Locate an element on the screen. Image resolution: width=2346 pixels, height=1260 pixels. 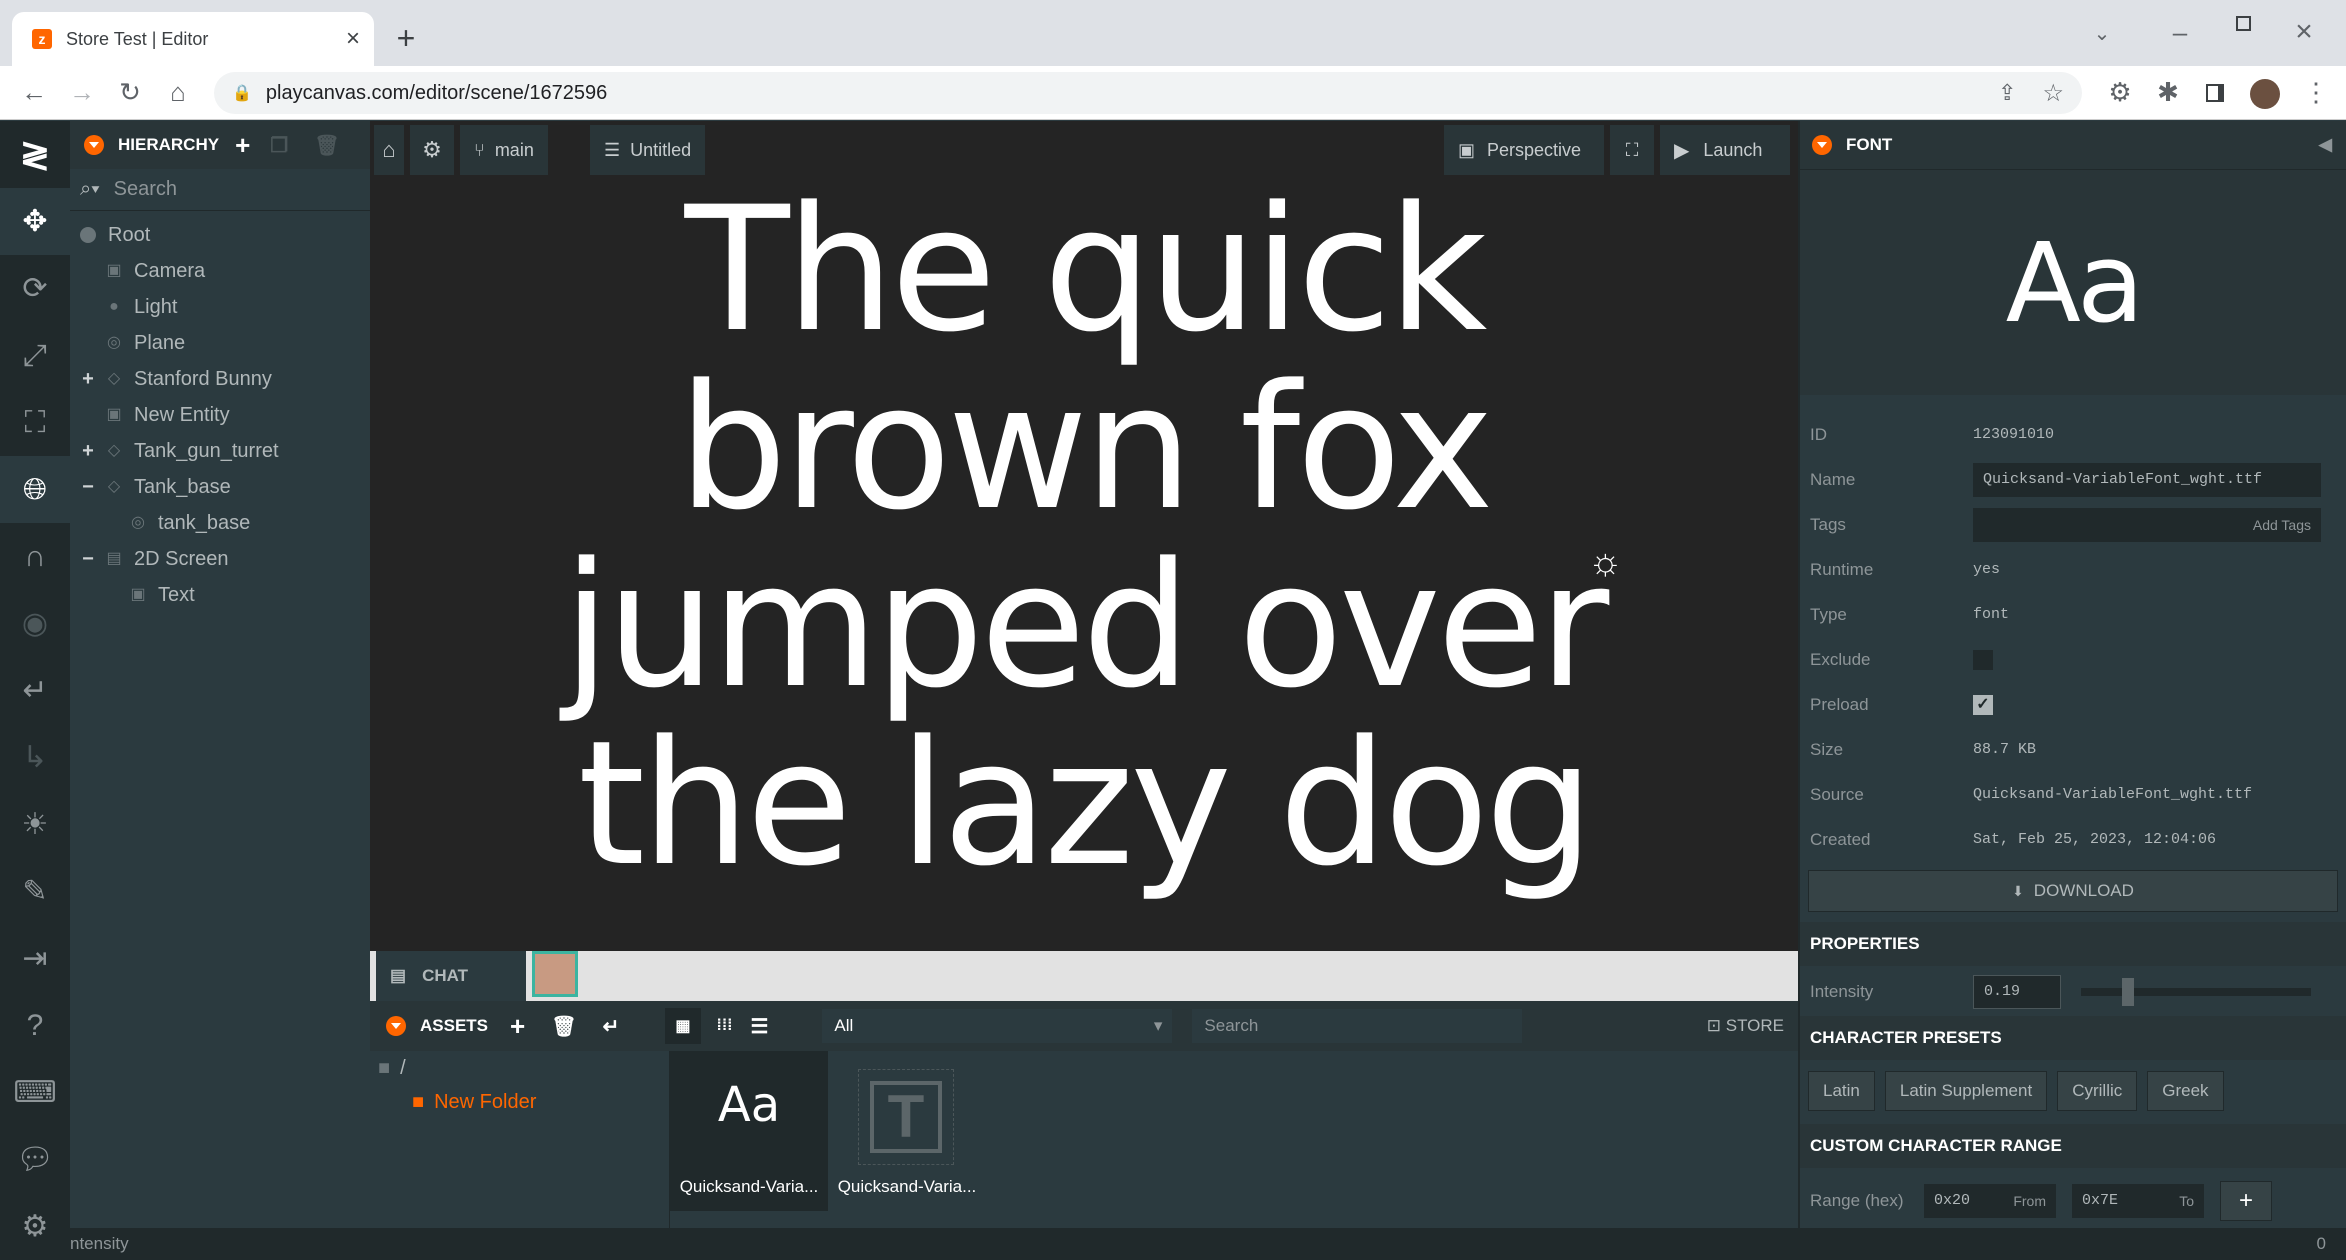
grid-view-icon: ▦ is located at coordinates (683, 1026).